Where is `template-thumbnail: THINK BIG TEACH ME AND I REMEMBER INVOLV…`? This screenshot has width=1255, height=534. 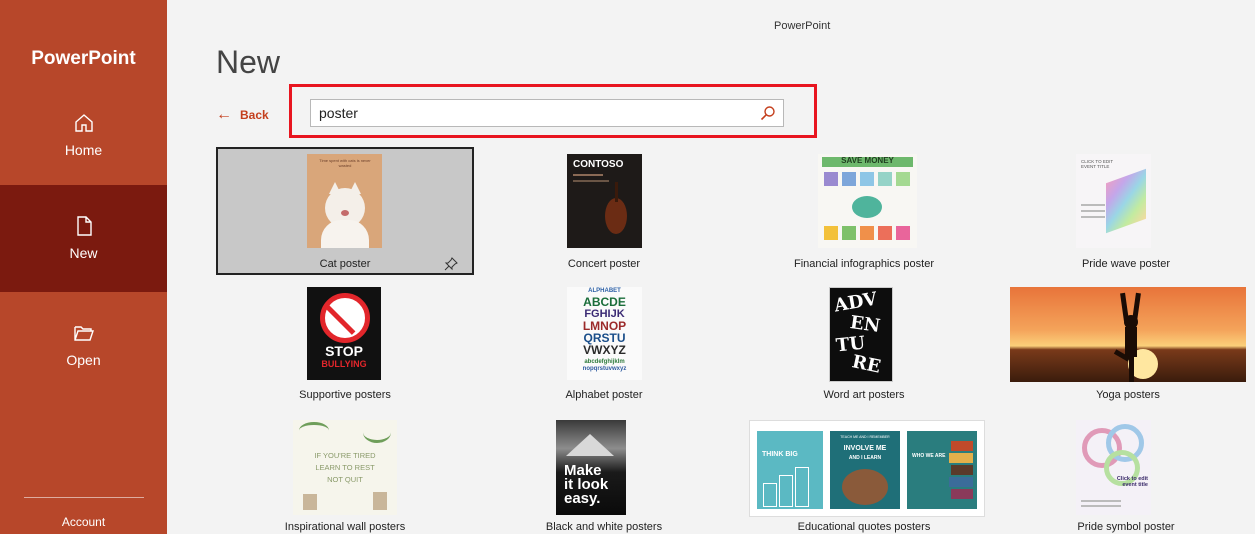 template-thumbnail: THINK BIG TEACH ME AND I REMEMBER INVOLV… is located at coordinates (867, 468).